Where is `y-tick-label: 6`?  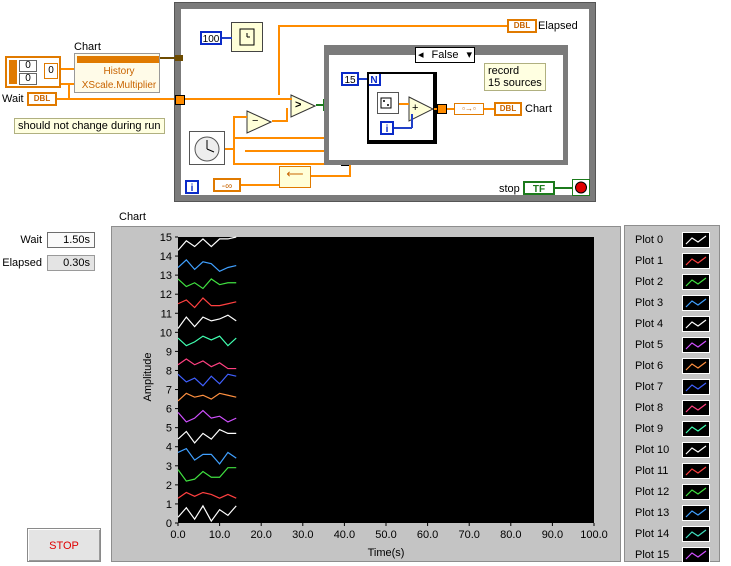
y-tick-label: 6 is located at coordinates (169, 410).